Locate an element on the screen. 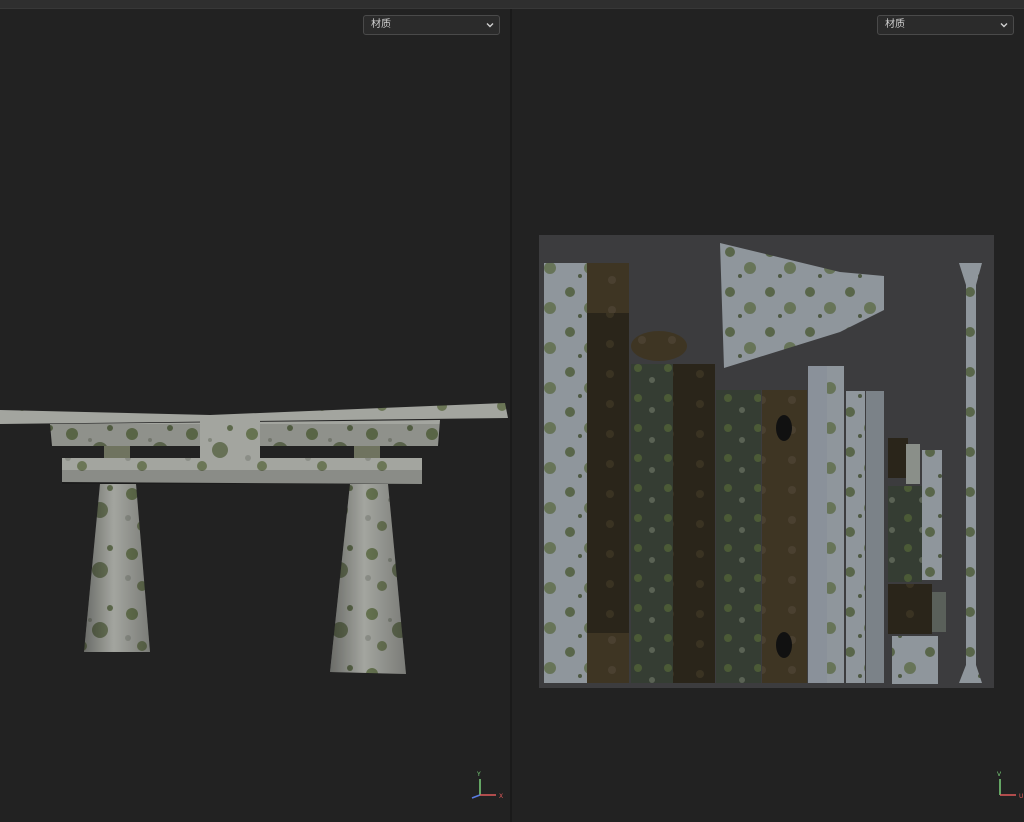  axis-label-u: U is located at coordinates (1021, 796).